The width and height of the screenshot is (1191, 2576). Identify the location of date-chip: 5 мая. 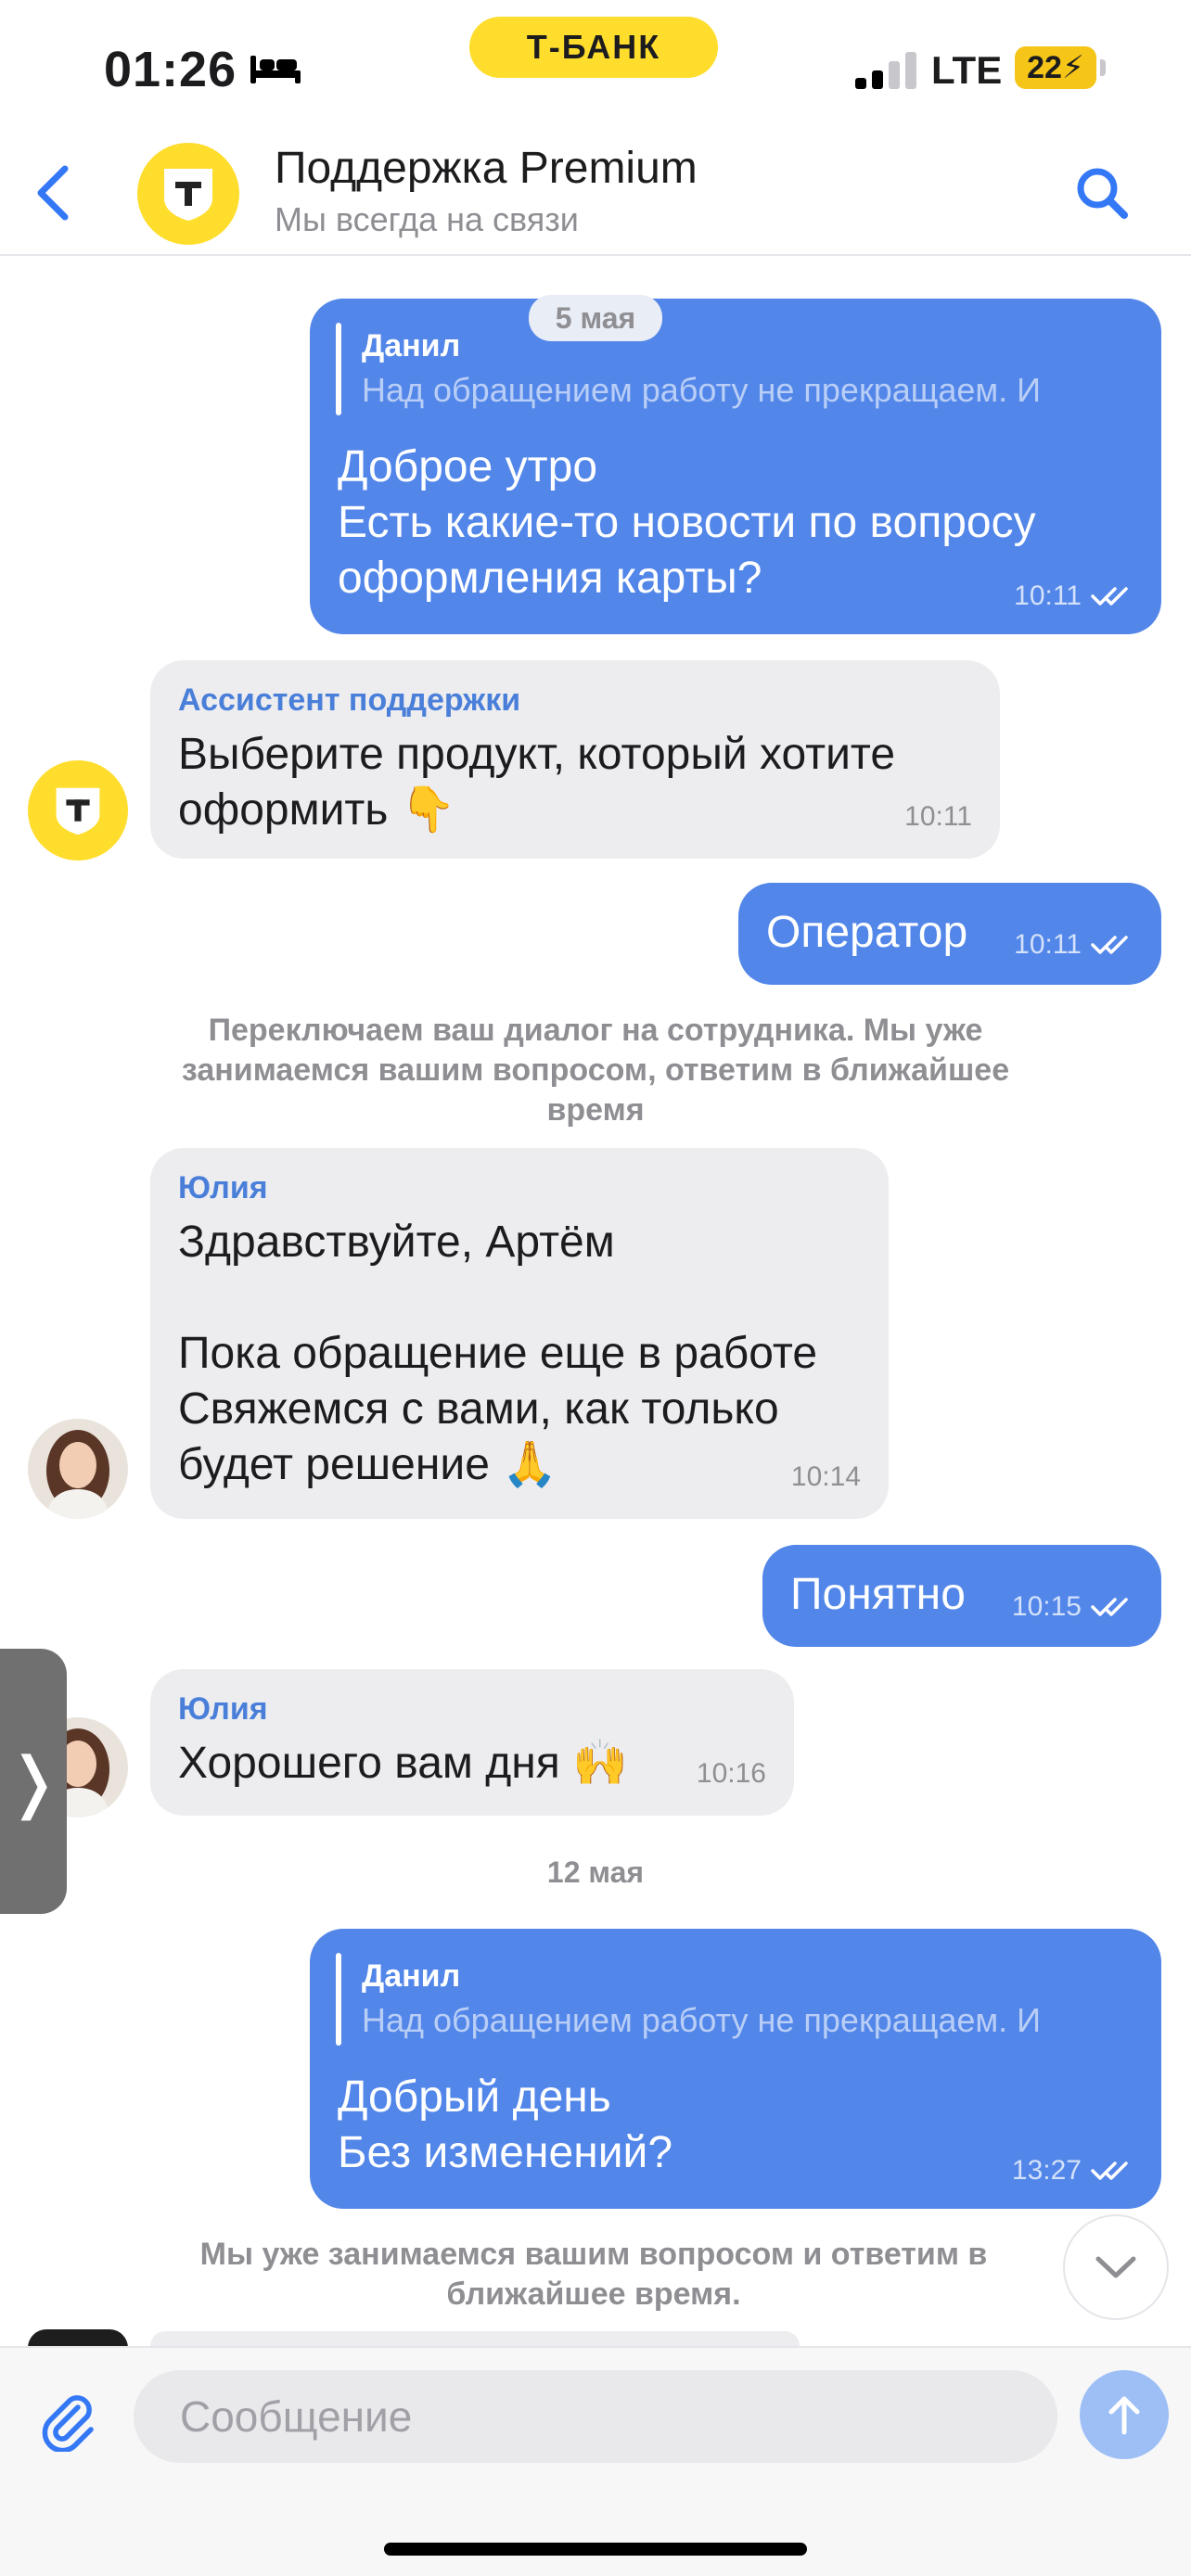
(595, 318).